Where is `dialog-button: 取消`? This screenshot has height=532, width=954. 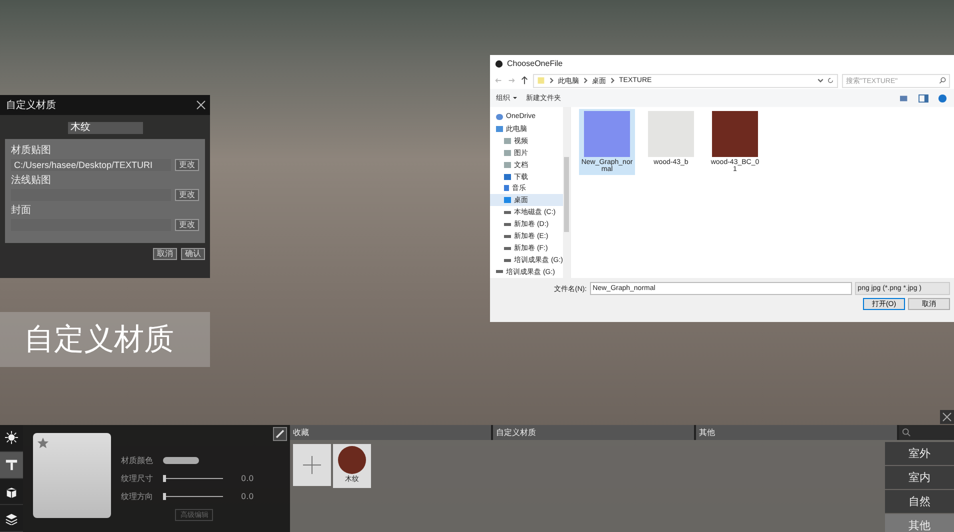
dialog-button: 取消 is located at coordinates (165, 254).